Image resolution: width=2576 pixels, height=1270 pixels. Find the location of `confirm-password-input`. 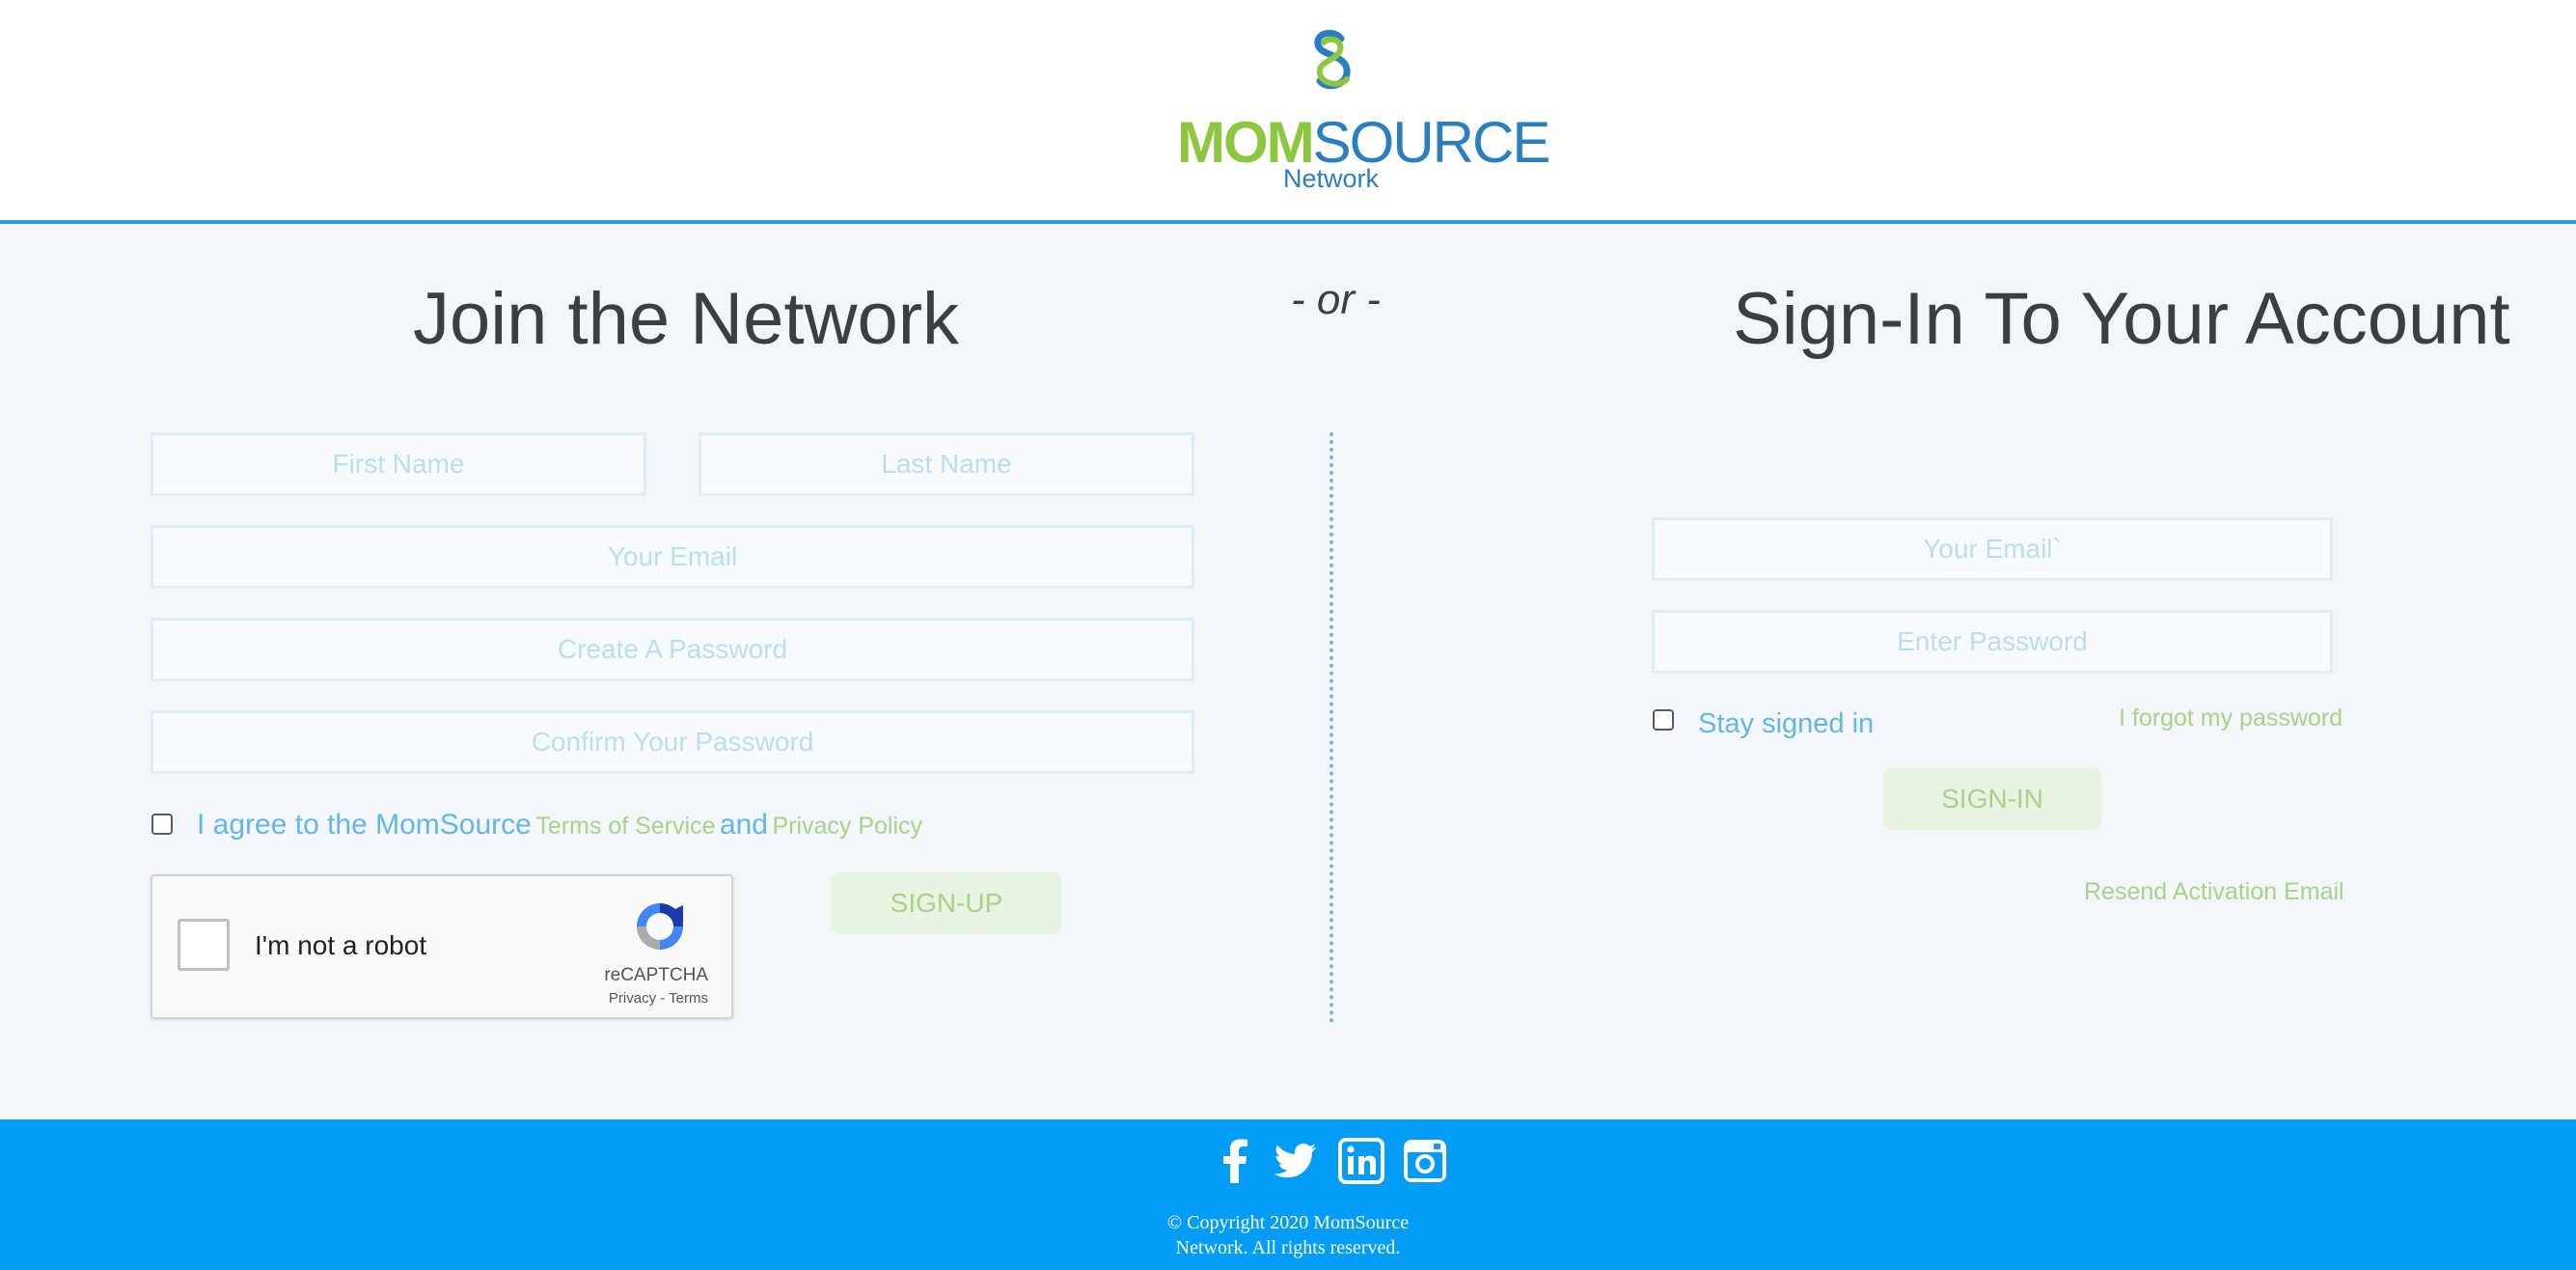

confirm-password-input is located at coordinates (672, 742).